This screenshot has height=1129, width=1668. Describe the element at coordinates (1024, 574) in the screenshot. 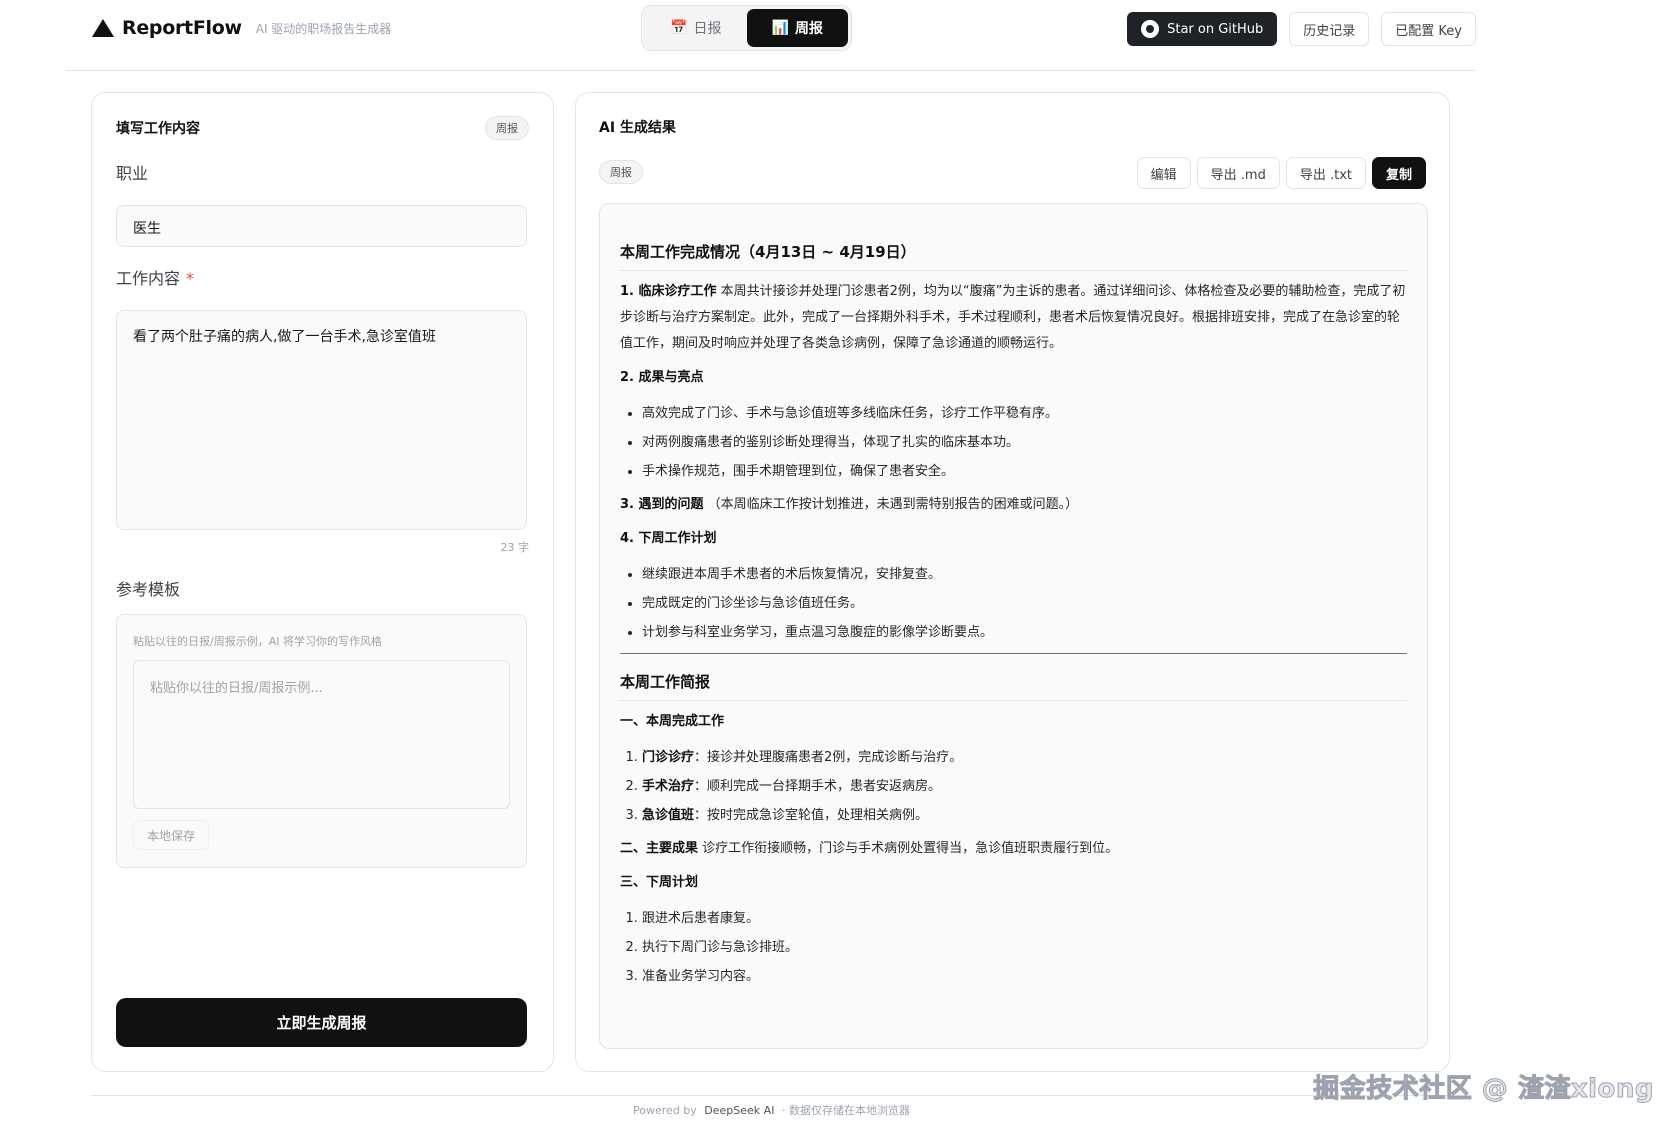

I see `list-item: 继续跟进本周手术患者的术后恢复情况，安排复查。` at that location.